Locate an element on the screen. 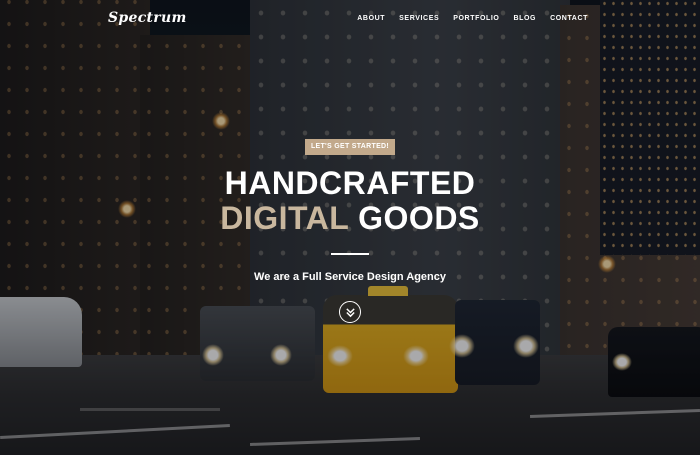 This screenshot has height=455, width=700. hero-title-rest: GOODS is located at coordinates (419, 218).